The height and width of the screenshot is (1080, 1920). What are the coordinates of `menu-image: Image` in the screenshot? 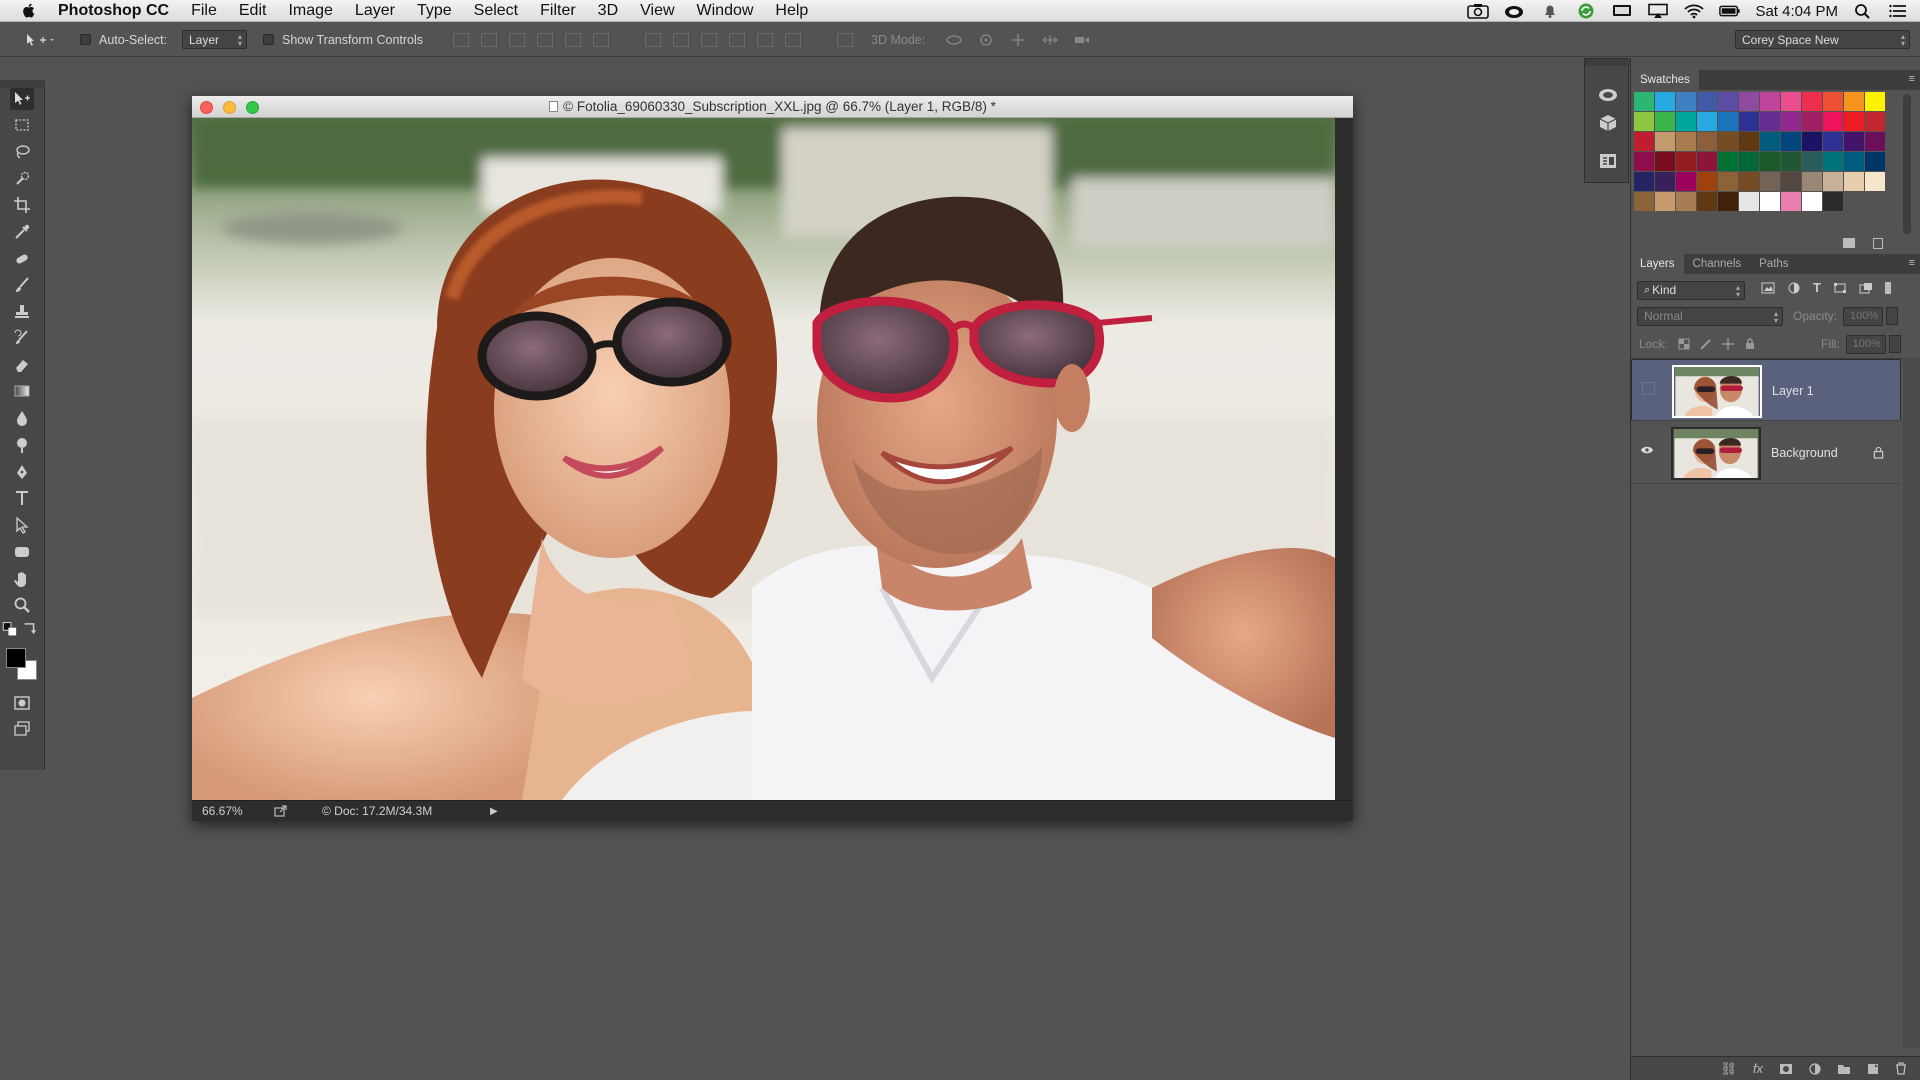 It's located at (310, 11).